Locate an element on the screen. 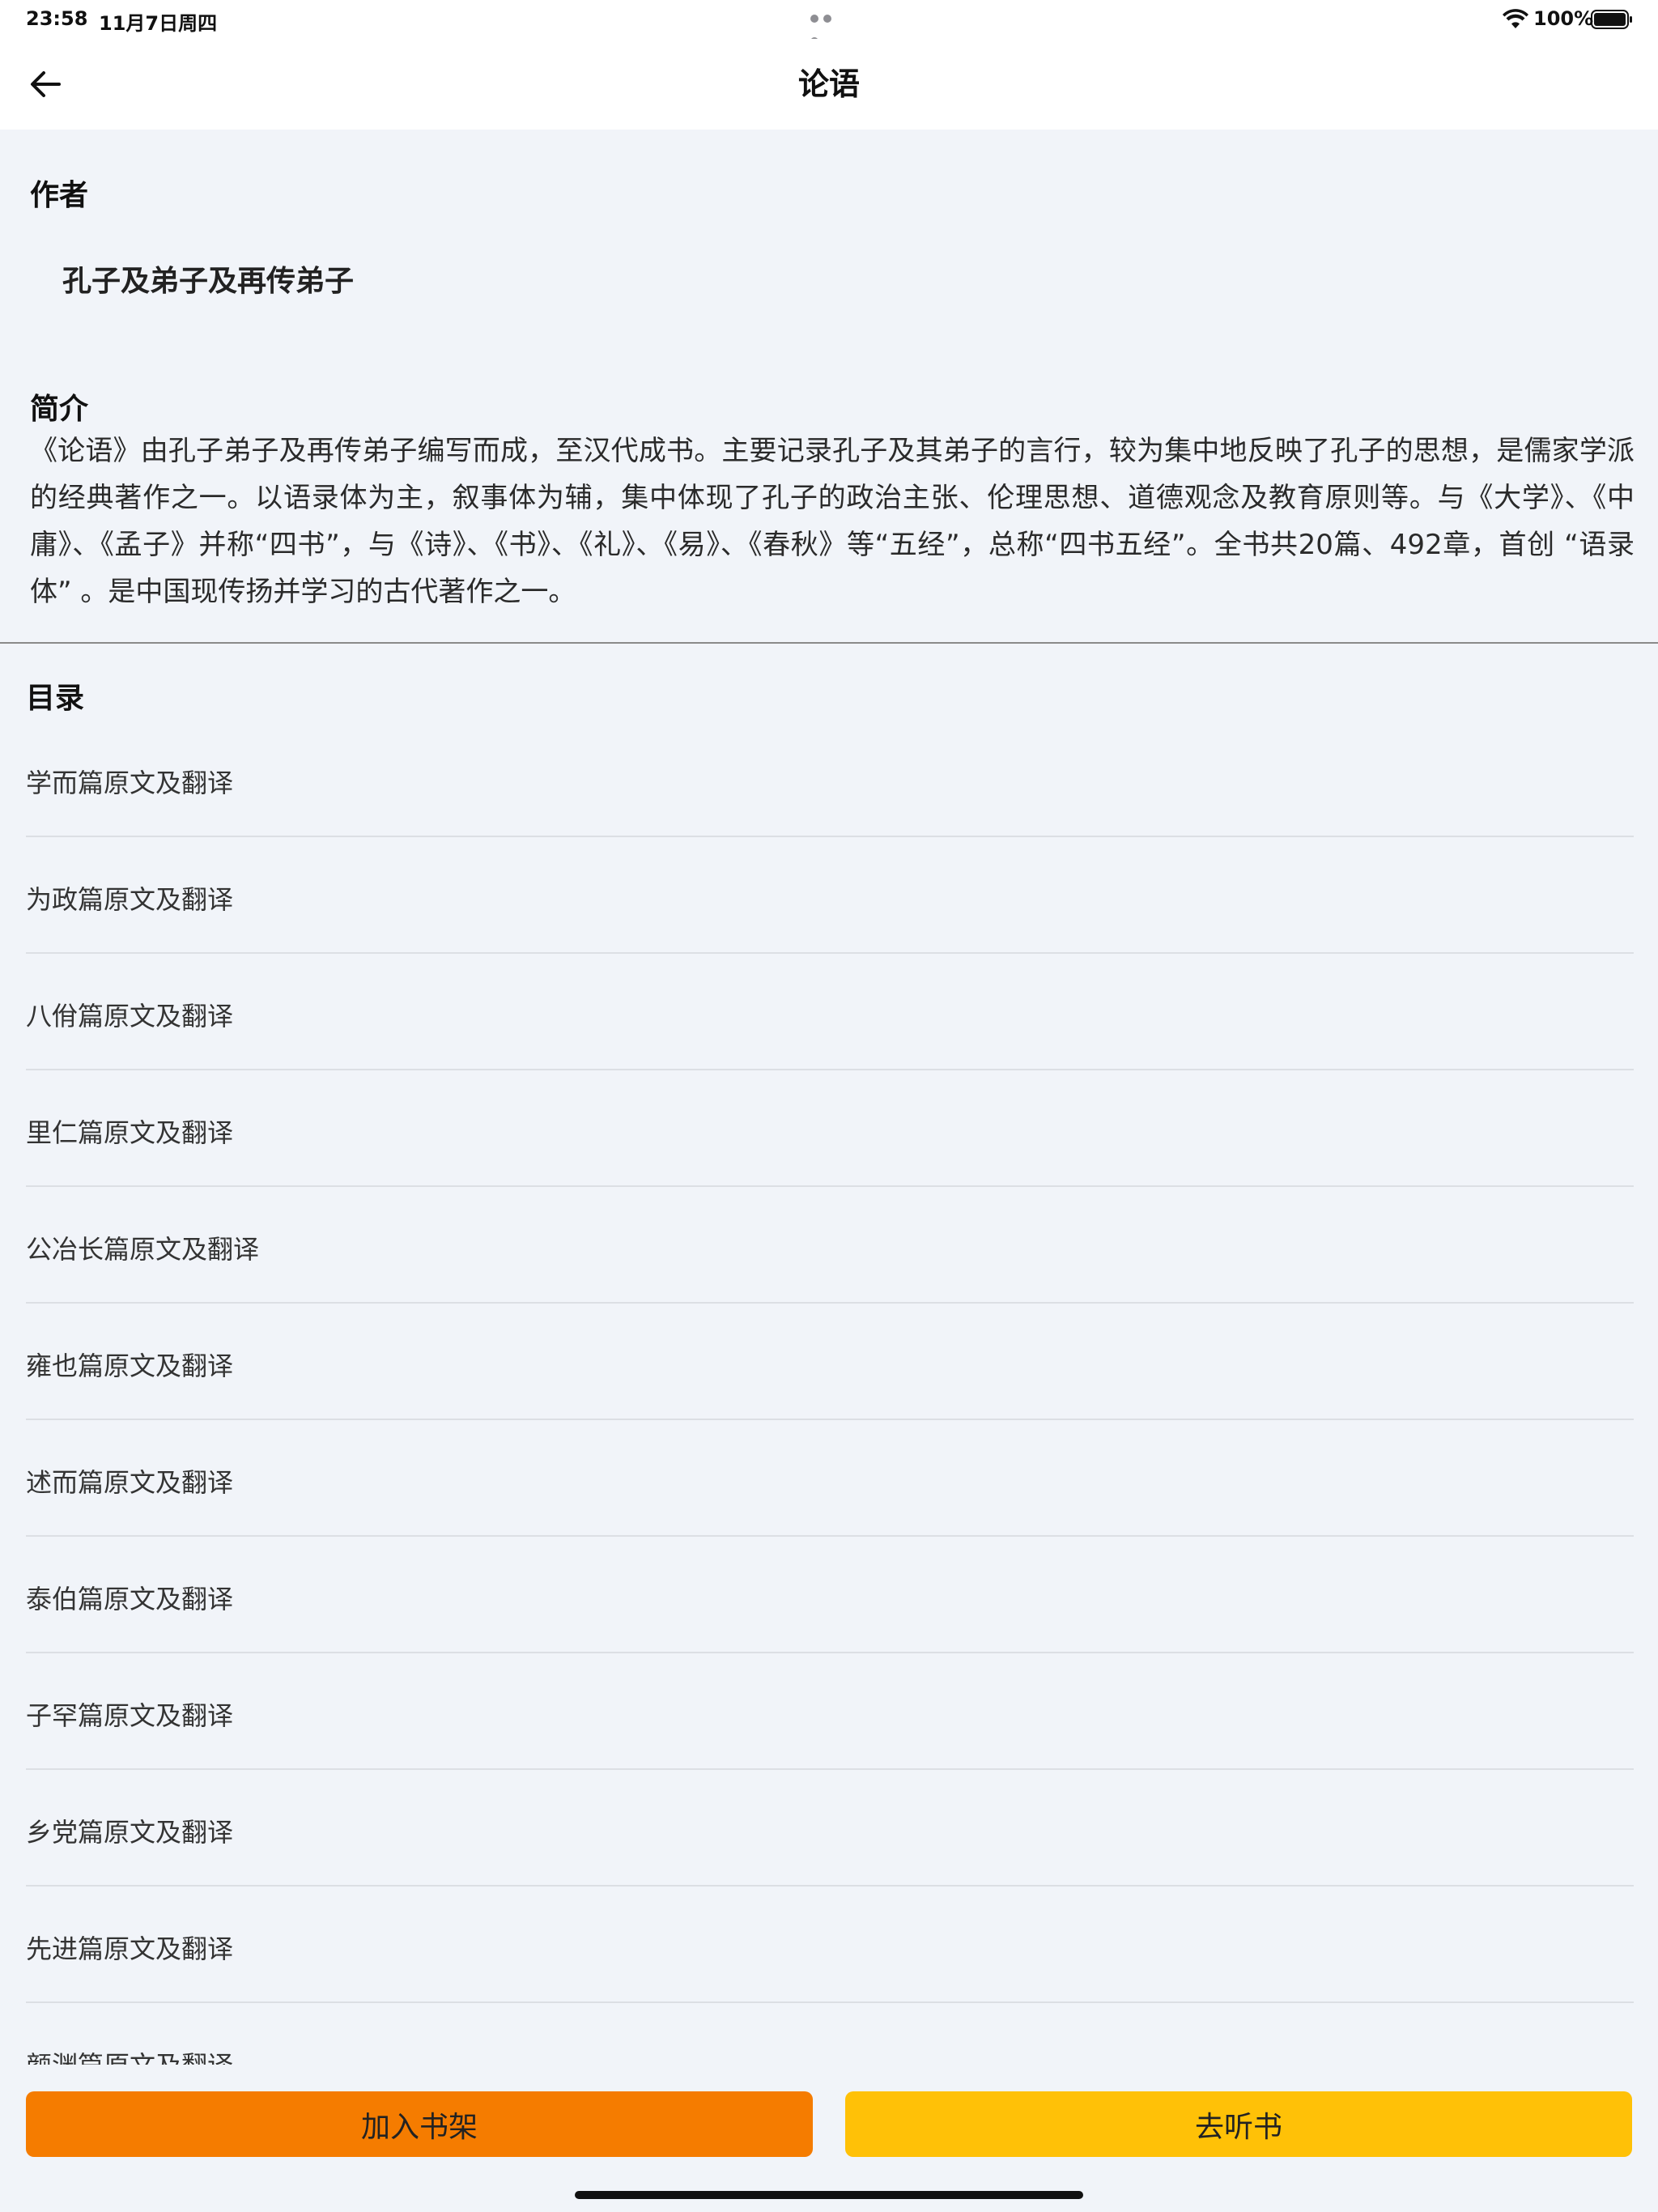 This screenshot has height=2212, width=1658. toc-item: 里仁篇原文及翻译 is located at coordinates (830, 1129).